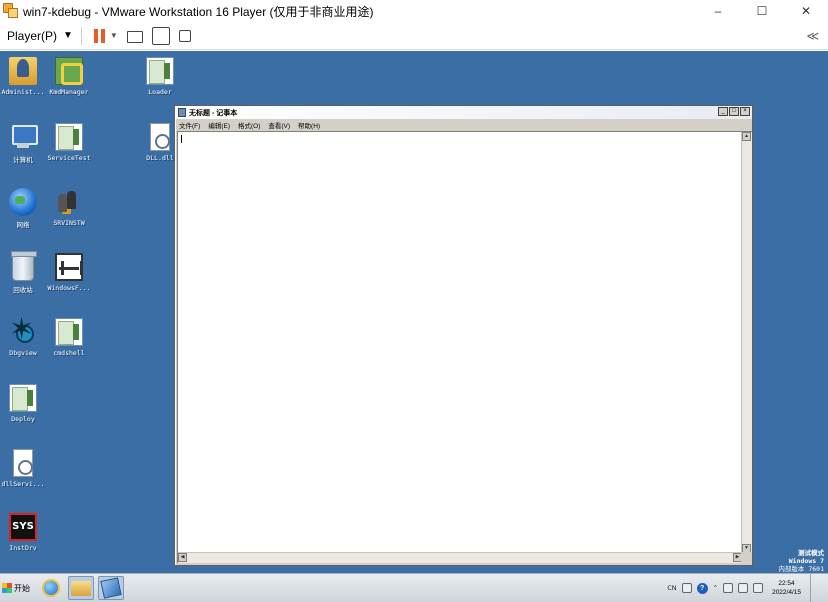  I want to click on watermark-line1: 测试模式, so click(811, 553).